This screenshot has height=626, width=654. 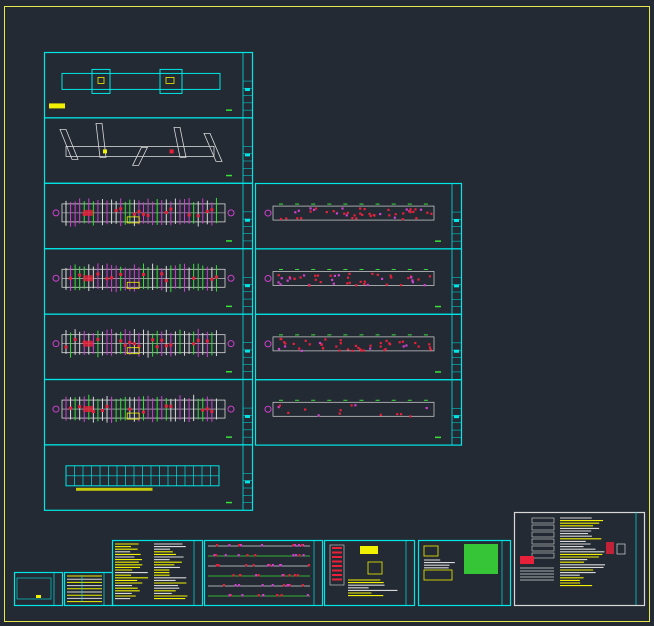 What do you see at coordinates (543, 534) in the screenshot?
I see `legend-symbol-cell` at bounding box center [543, 534].